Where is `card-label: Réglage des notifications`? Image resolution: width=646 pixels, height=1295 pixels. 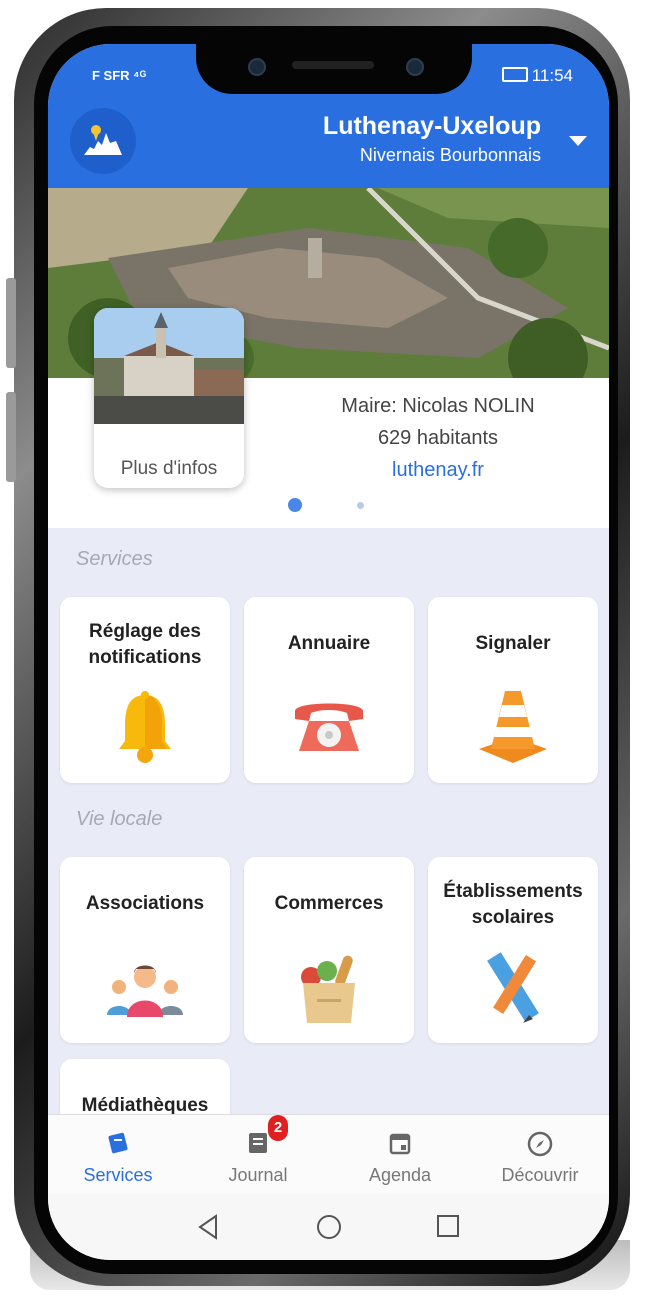 card-label: Réglage des notifications is located at coordinates (145, 645).